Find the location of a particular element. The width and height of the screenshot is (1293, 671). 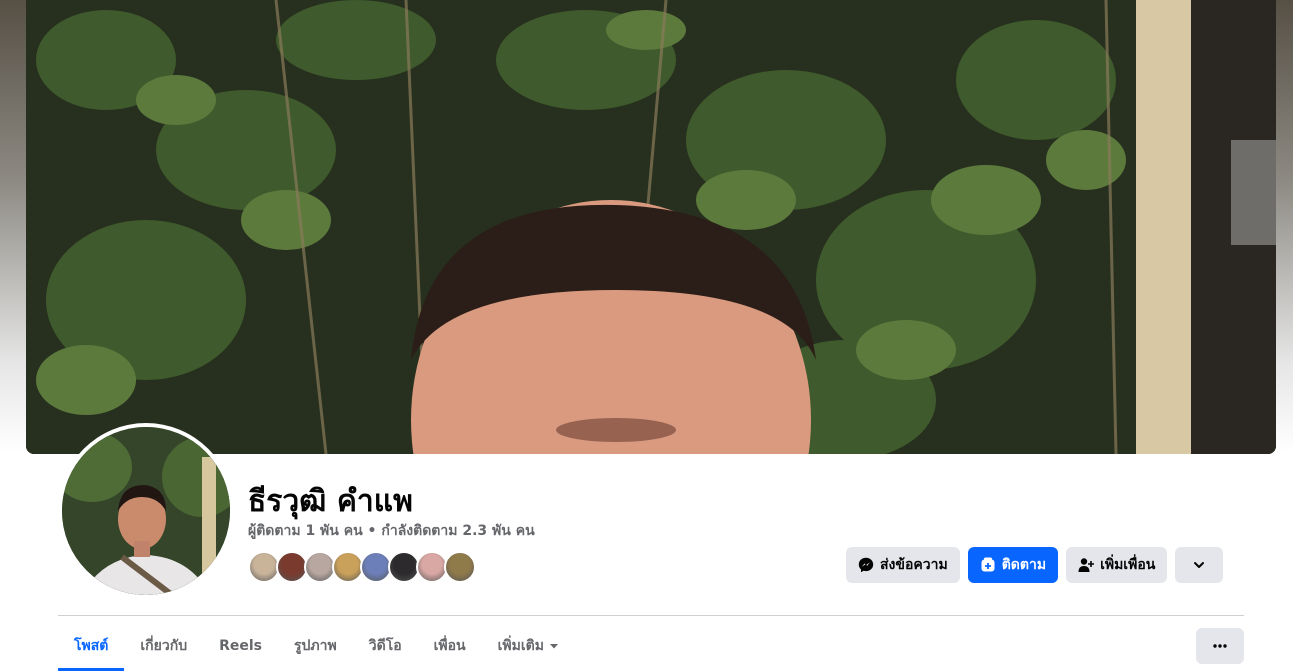

tab-label: เพื่อน is located at coordinates (449, 646).